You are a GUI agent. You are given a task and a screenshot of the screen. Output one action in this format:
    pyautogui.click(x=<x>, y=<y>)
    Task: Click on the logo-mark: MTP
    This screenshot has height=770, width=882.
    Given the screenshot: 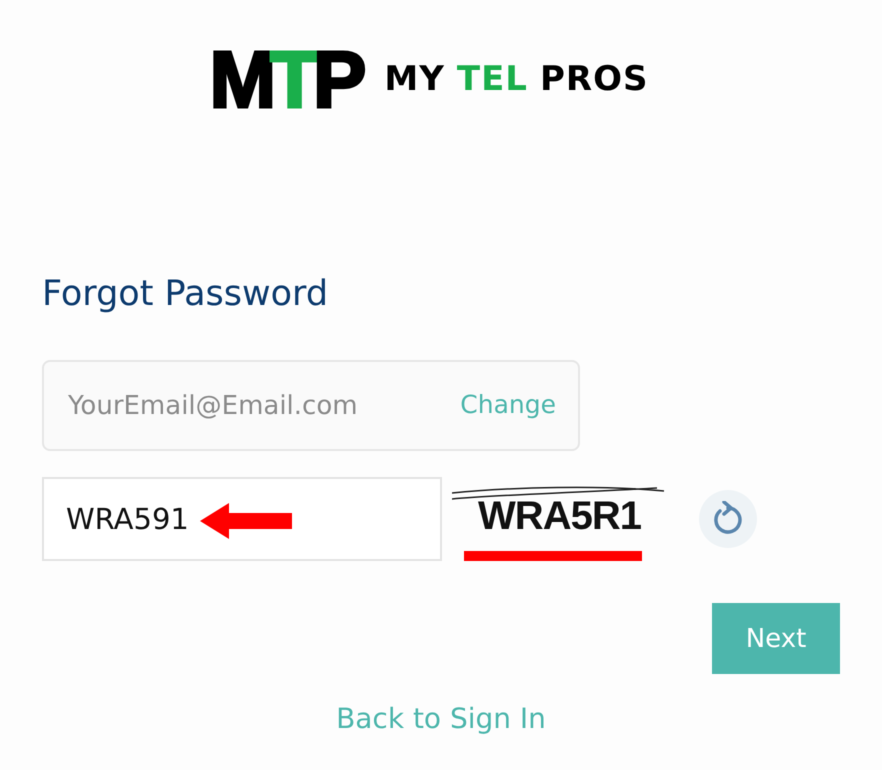 What is the action you would take?
    pyautogui.click(x=285, y=79)
    